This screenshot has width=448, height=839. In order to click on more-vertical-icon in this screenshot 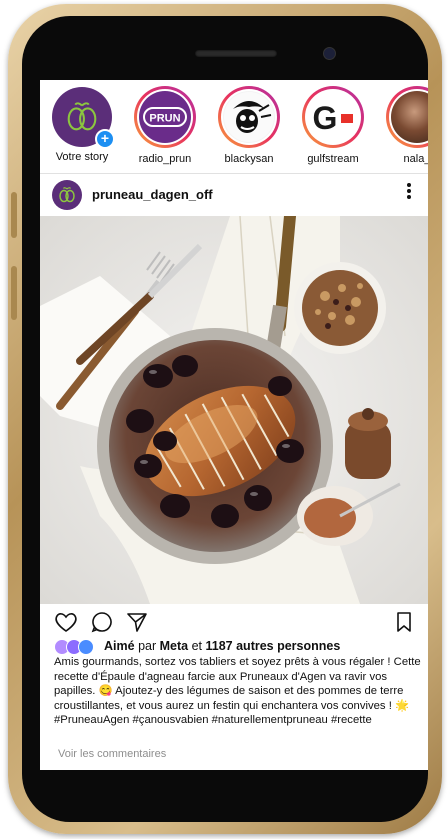, I will do `click(409, 191)`.